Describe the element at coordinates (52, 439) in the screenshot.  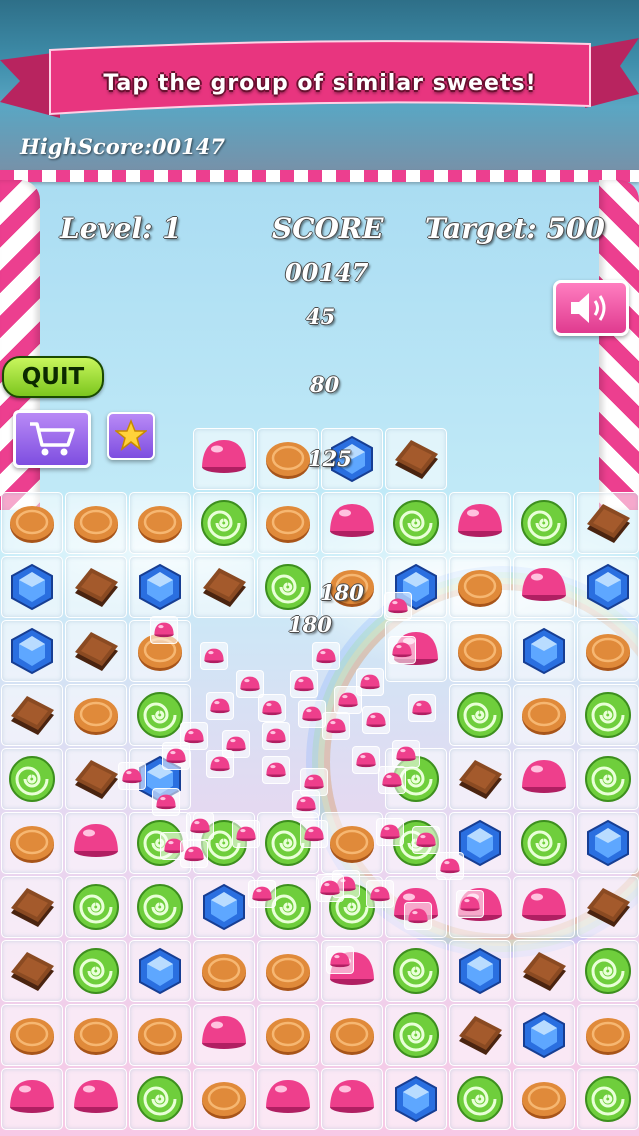
I see `shop-button` at that location.